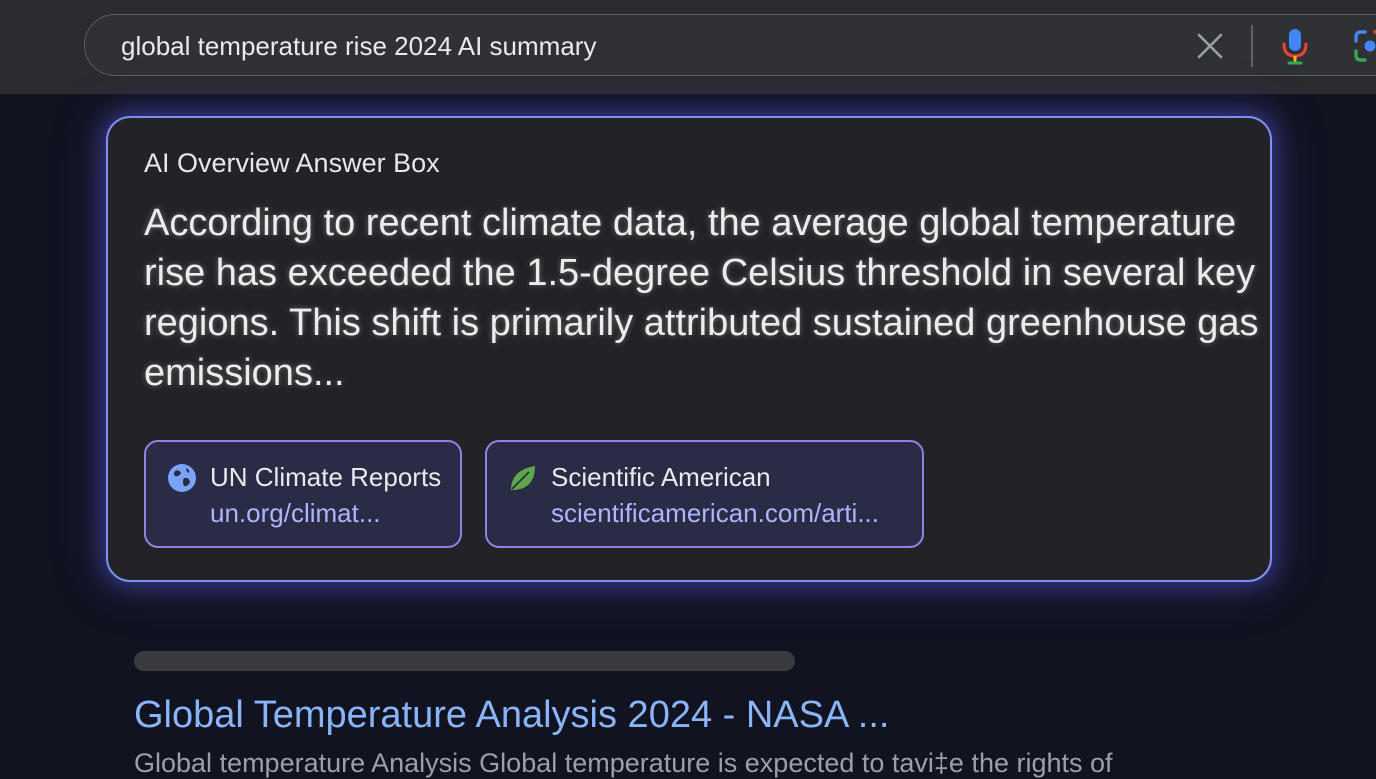  What do you see at coordinates (1210, 46) in the screenshot?
I see `close-icon` at bounding box center [1210, 46].